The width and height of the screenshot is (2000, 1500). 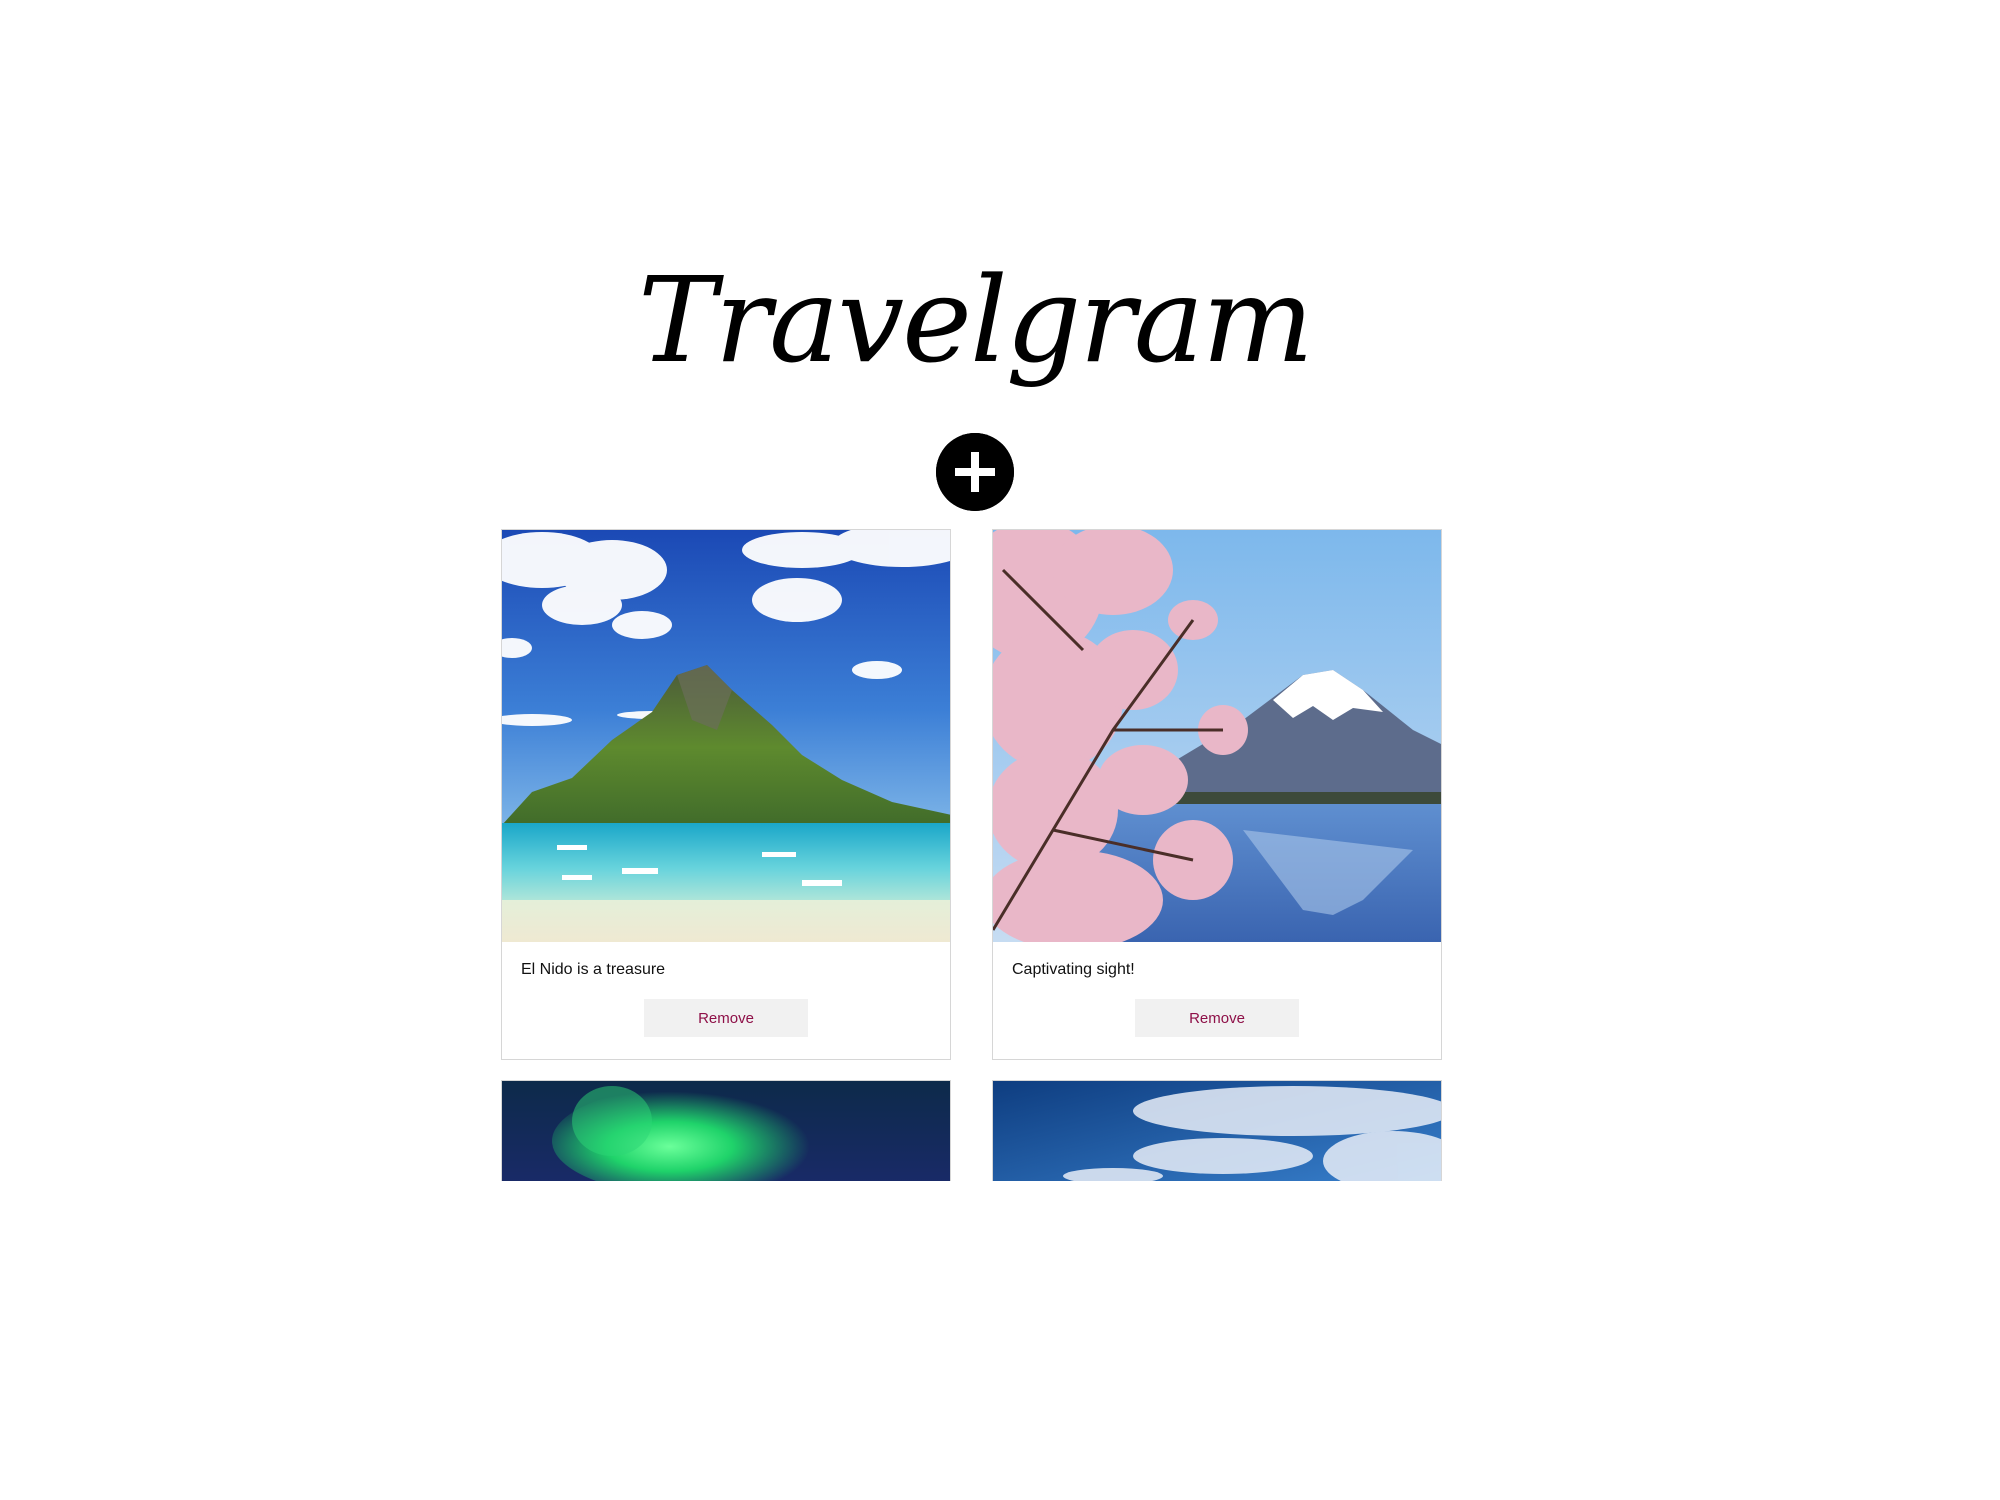 I want to click on aurora-borealis-photo, so click(x=726, y=1131).